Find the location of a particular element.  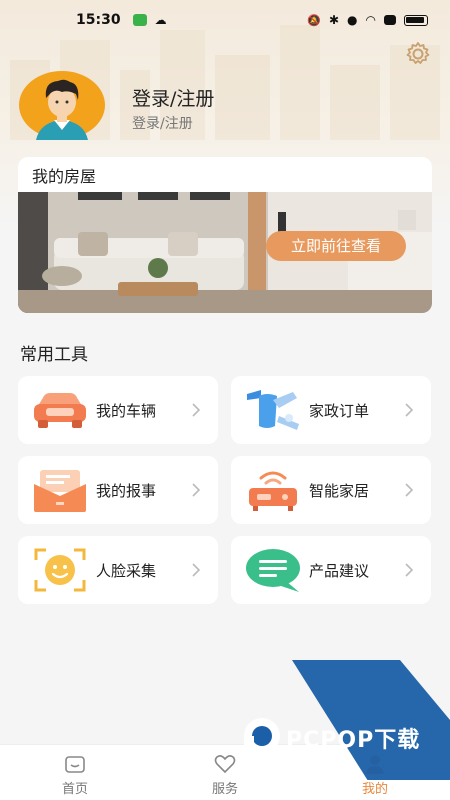

tool-label: 我的车辆 is located at coordinates (126, 411).